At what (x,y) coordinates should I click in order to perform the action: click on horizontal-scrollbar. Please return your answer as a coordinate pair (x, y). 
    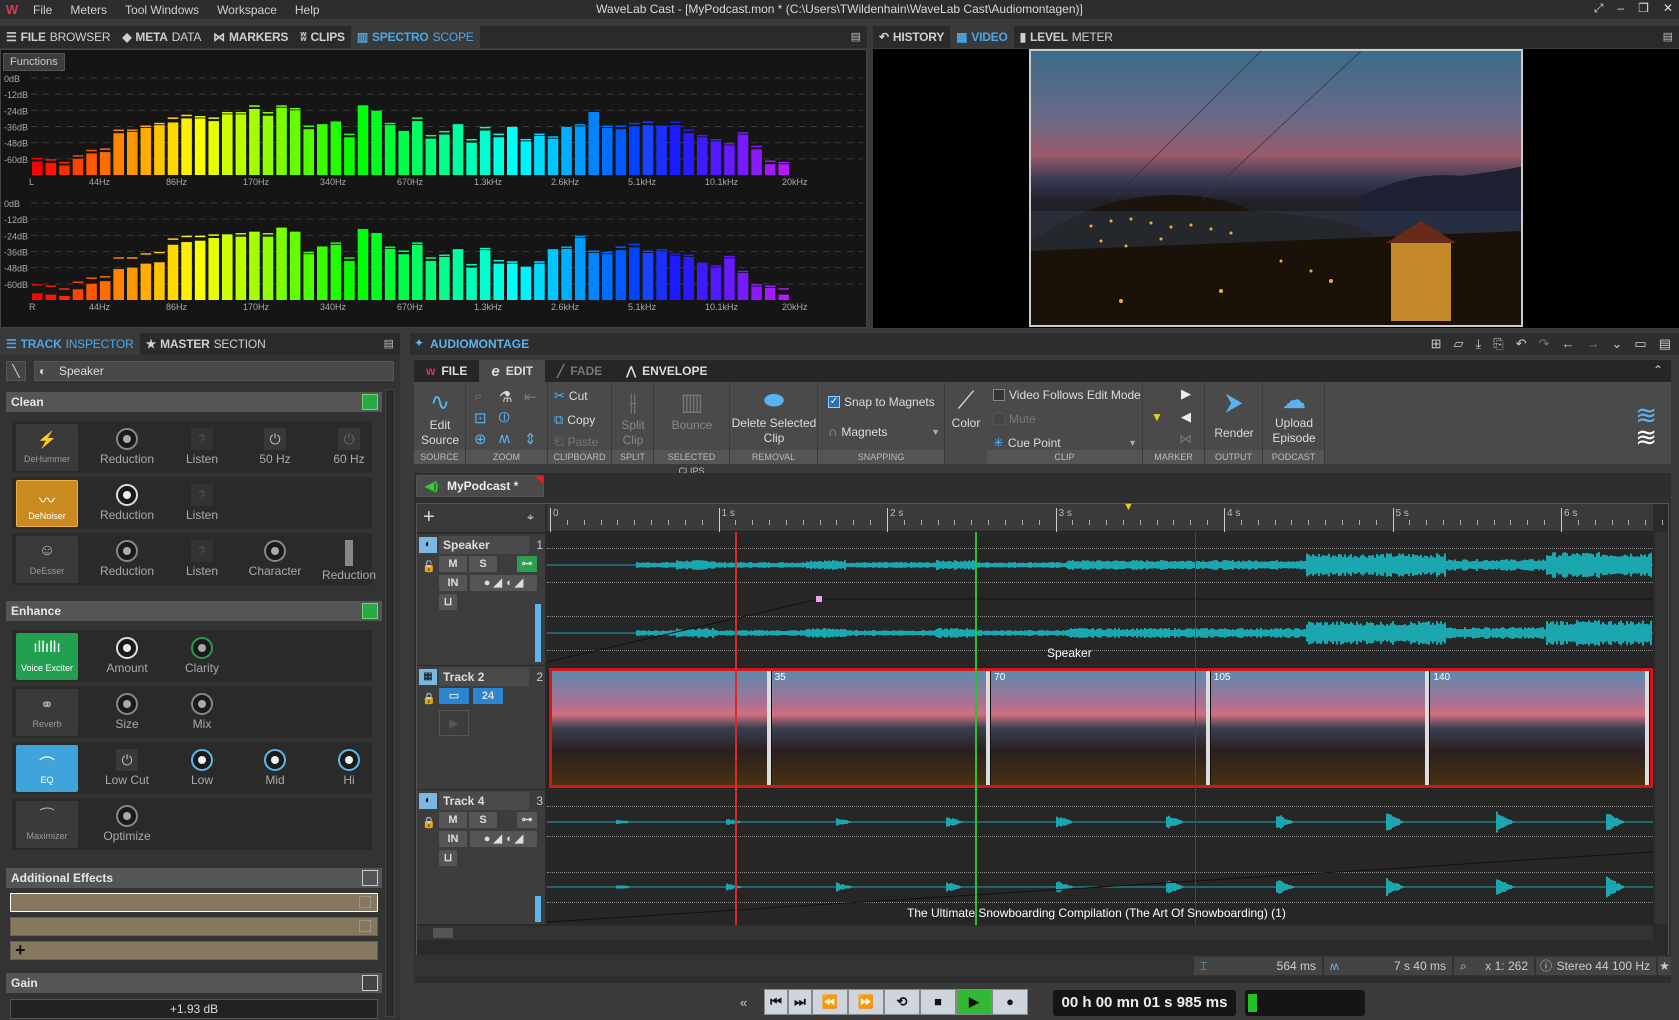
    Looking at the image, I should click on (1035, 933).